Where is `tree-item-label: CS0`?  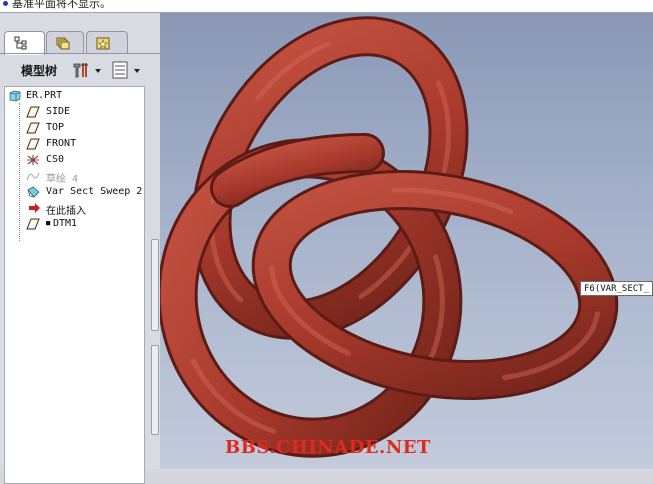
tree-item-label: CS0 is located at coordinates (55, 159).